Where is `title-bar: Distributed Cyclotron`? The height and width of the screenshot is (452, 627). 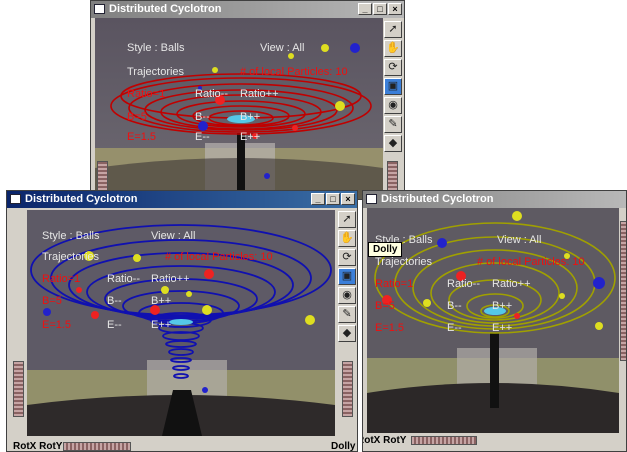 title-bar: Distributed Cyclotron is located at coordinates (494, 199).